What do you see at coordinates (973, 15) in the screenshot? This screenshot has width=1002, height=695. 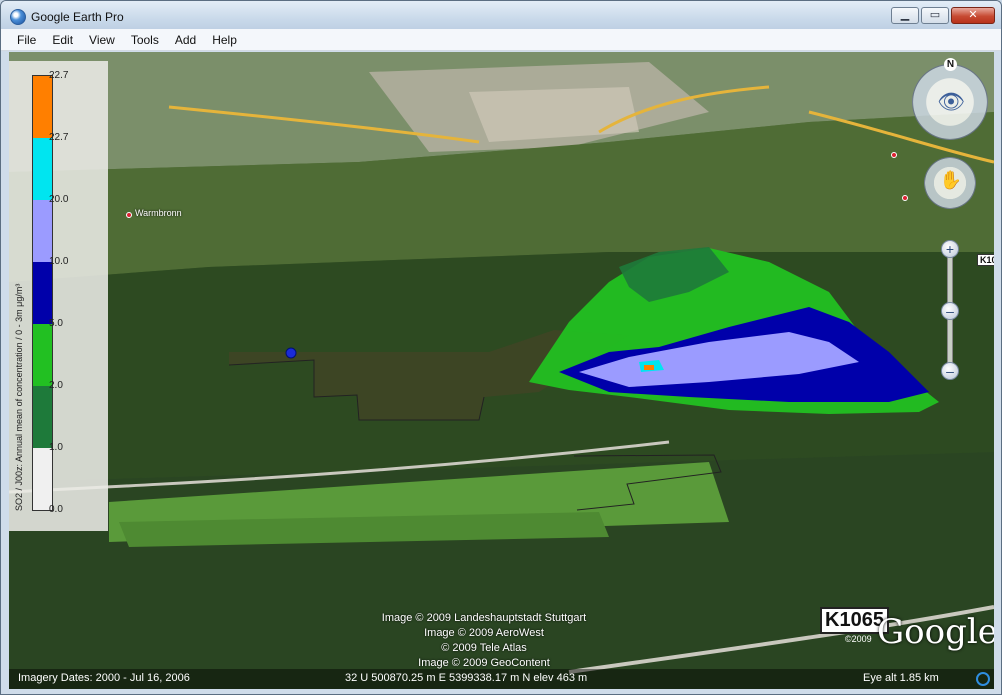 I see `close-button: ✕` at bounding box center [973, 15].